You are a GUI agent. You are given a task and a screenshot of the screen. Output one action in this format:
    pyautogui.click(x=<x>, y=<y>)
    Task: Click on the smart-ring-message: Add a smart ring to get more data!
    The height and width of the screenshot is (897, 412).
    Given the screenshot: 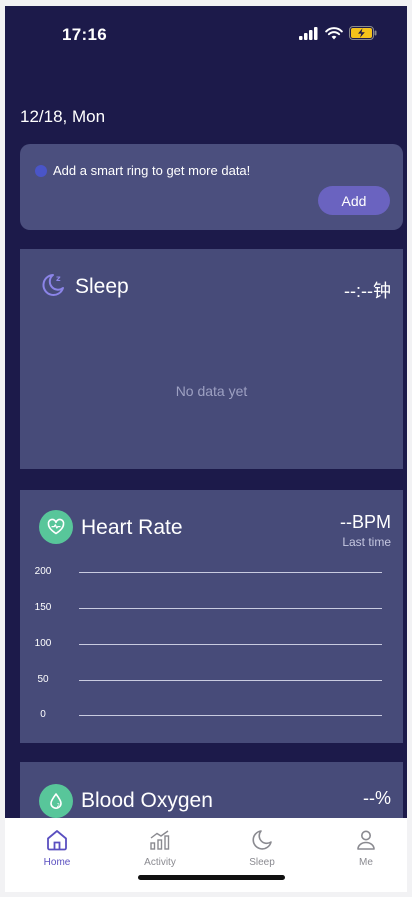 What is the action you would take?
    pyautogui.click(x=142, y=170)
    